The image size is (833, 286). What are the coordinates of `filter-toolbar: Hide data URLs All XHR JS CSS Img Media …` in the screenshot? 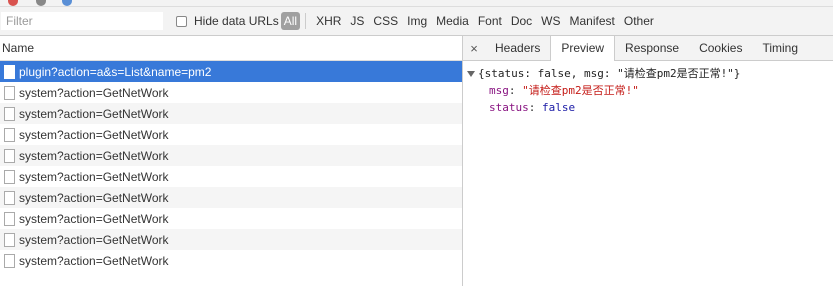 It's located at (416, 21).